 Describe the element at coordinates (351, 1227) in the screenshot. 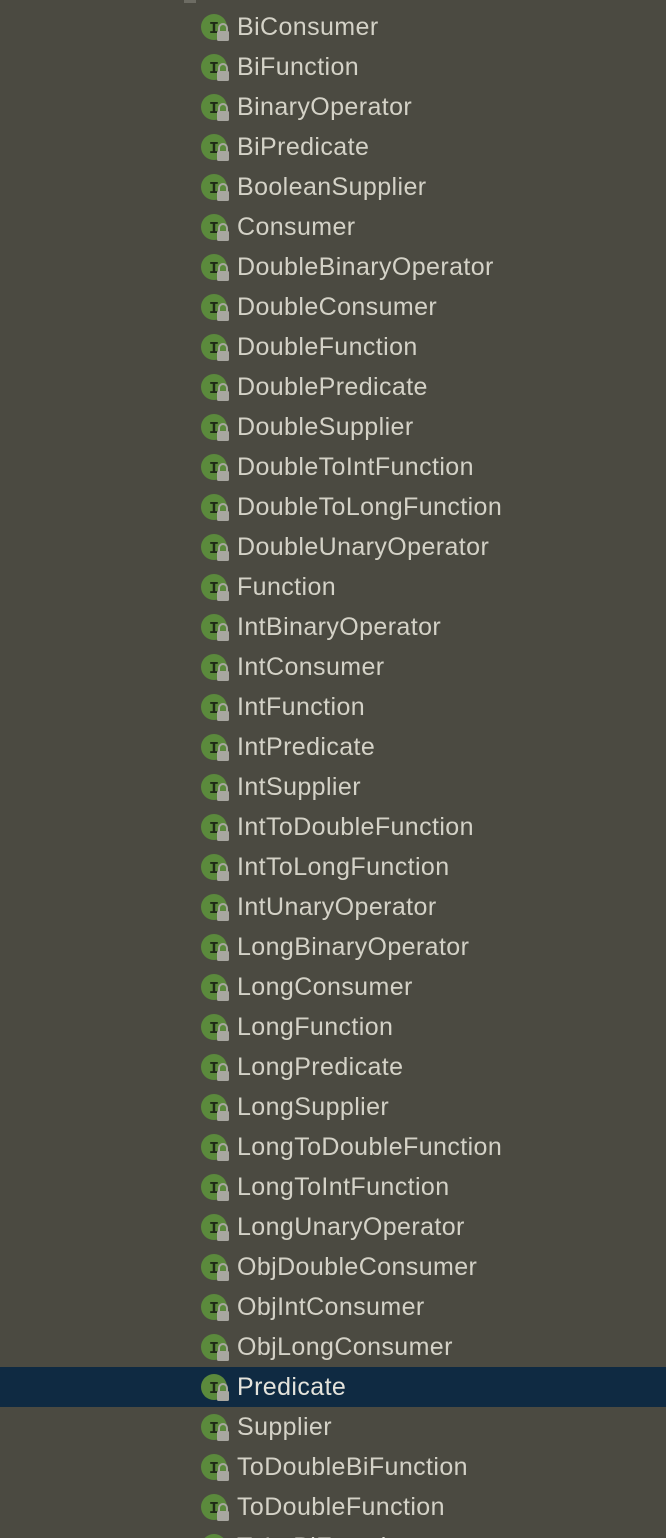

I see `tree-item-label: LongUnaryOperator` at that location.